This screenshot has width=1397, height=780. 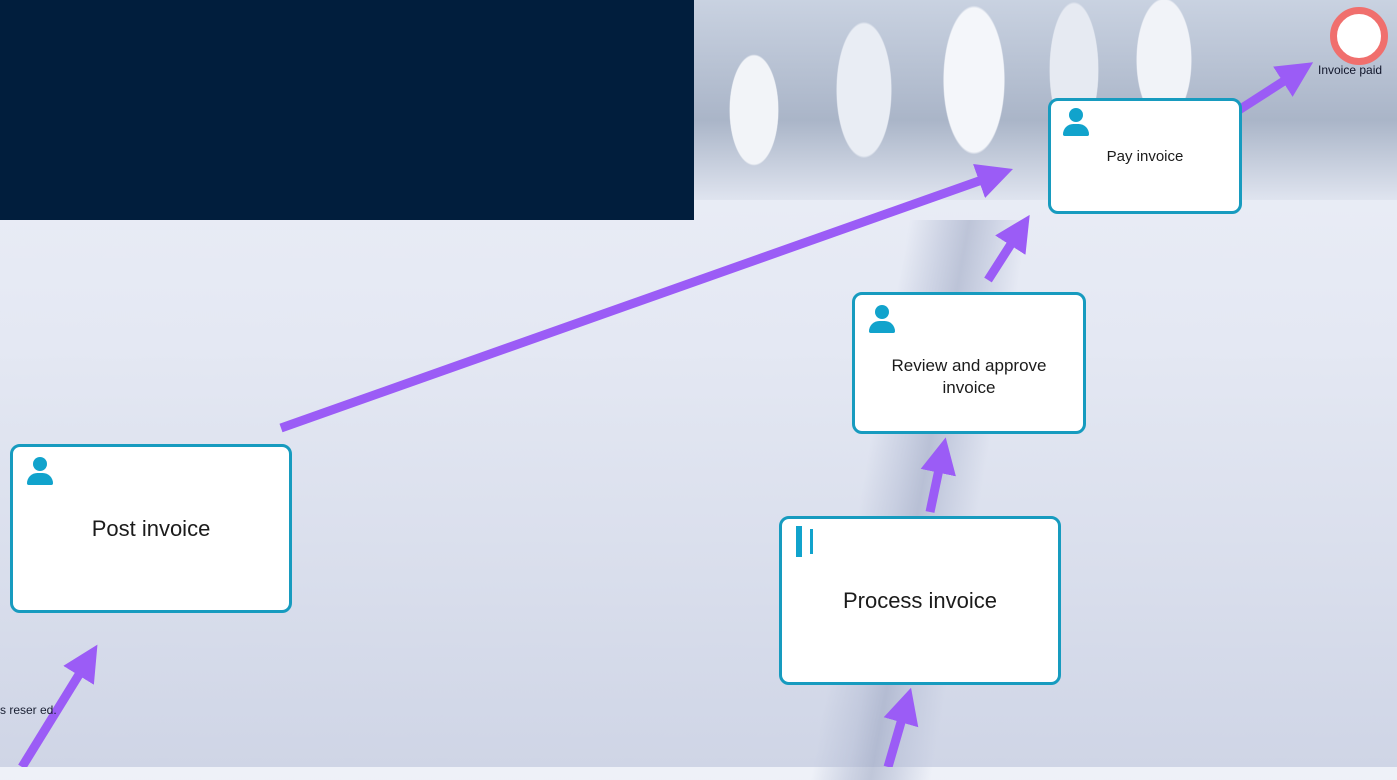 I want to click on task-review-approve-invoice: Review and approve invoice, so click(x=969, y=363).